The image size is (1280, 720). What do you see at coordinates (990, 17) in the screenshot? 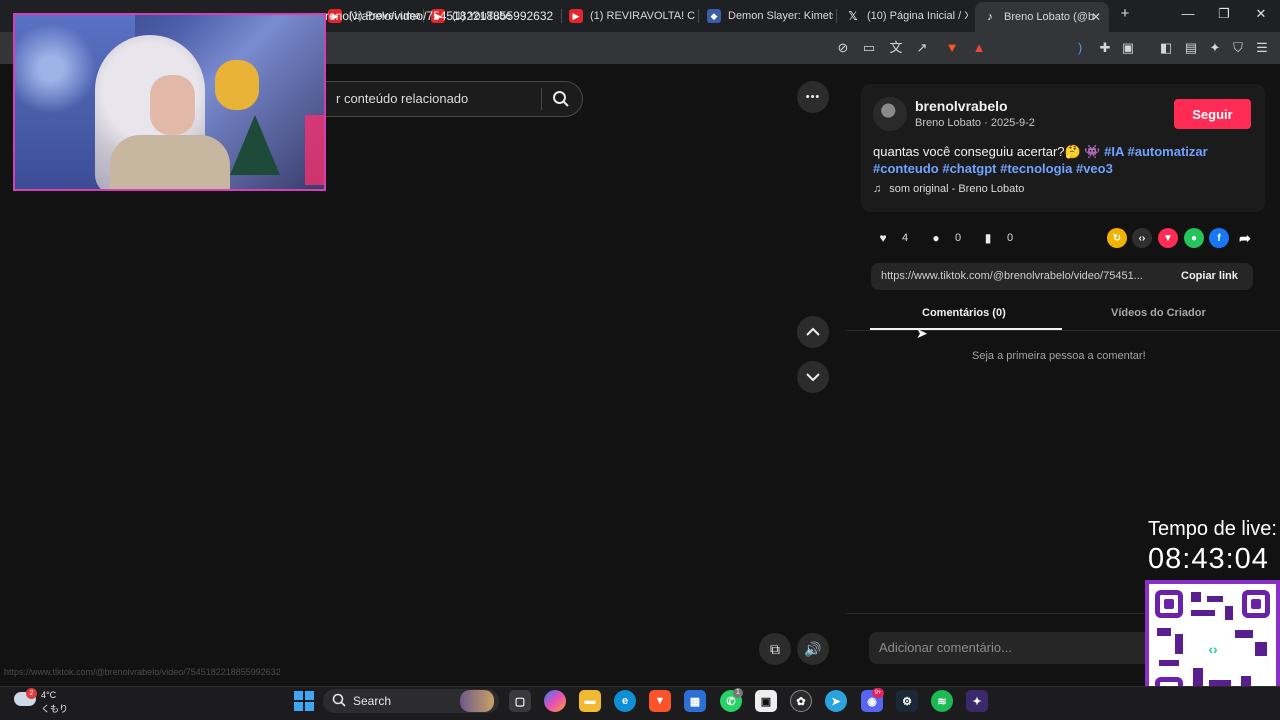
I see `tiktok-icon: ♪` at bounding box center [990, 17].